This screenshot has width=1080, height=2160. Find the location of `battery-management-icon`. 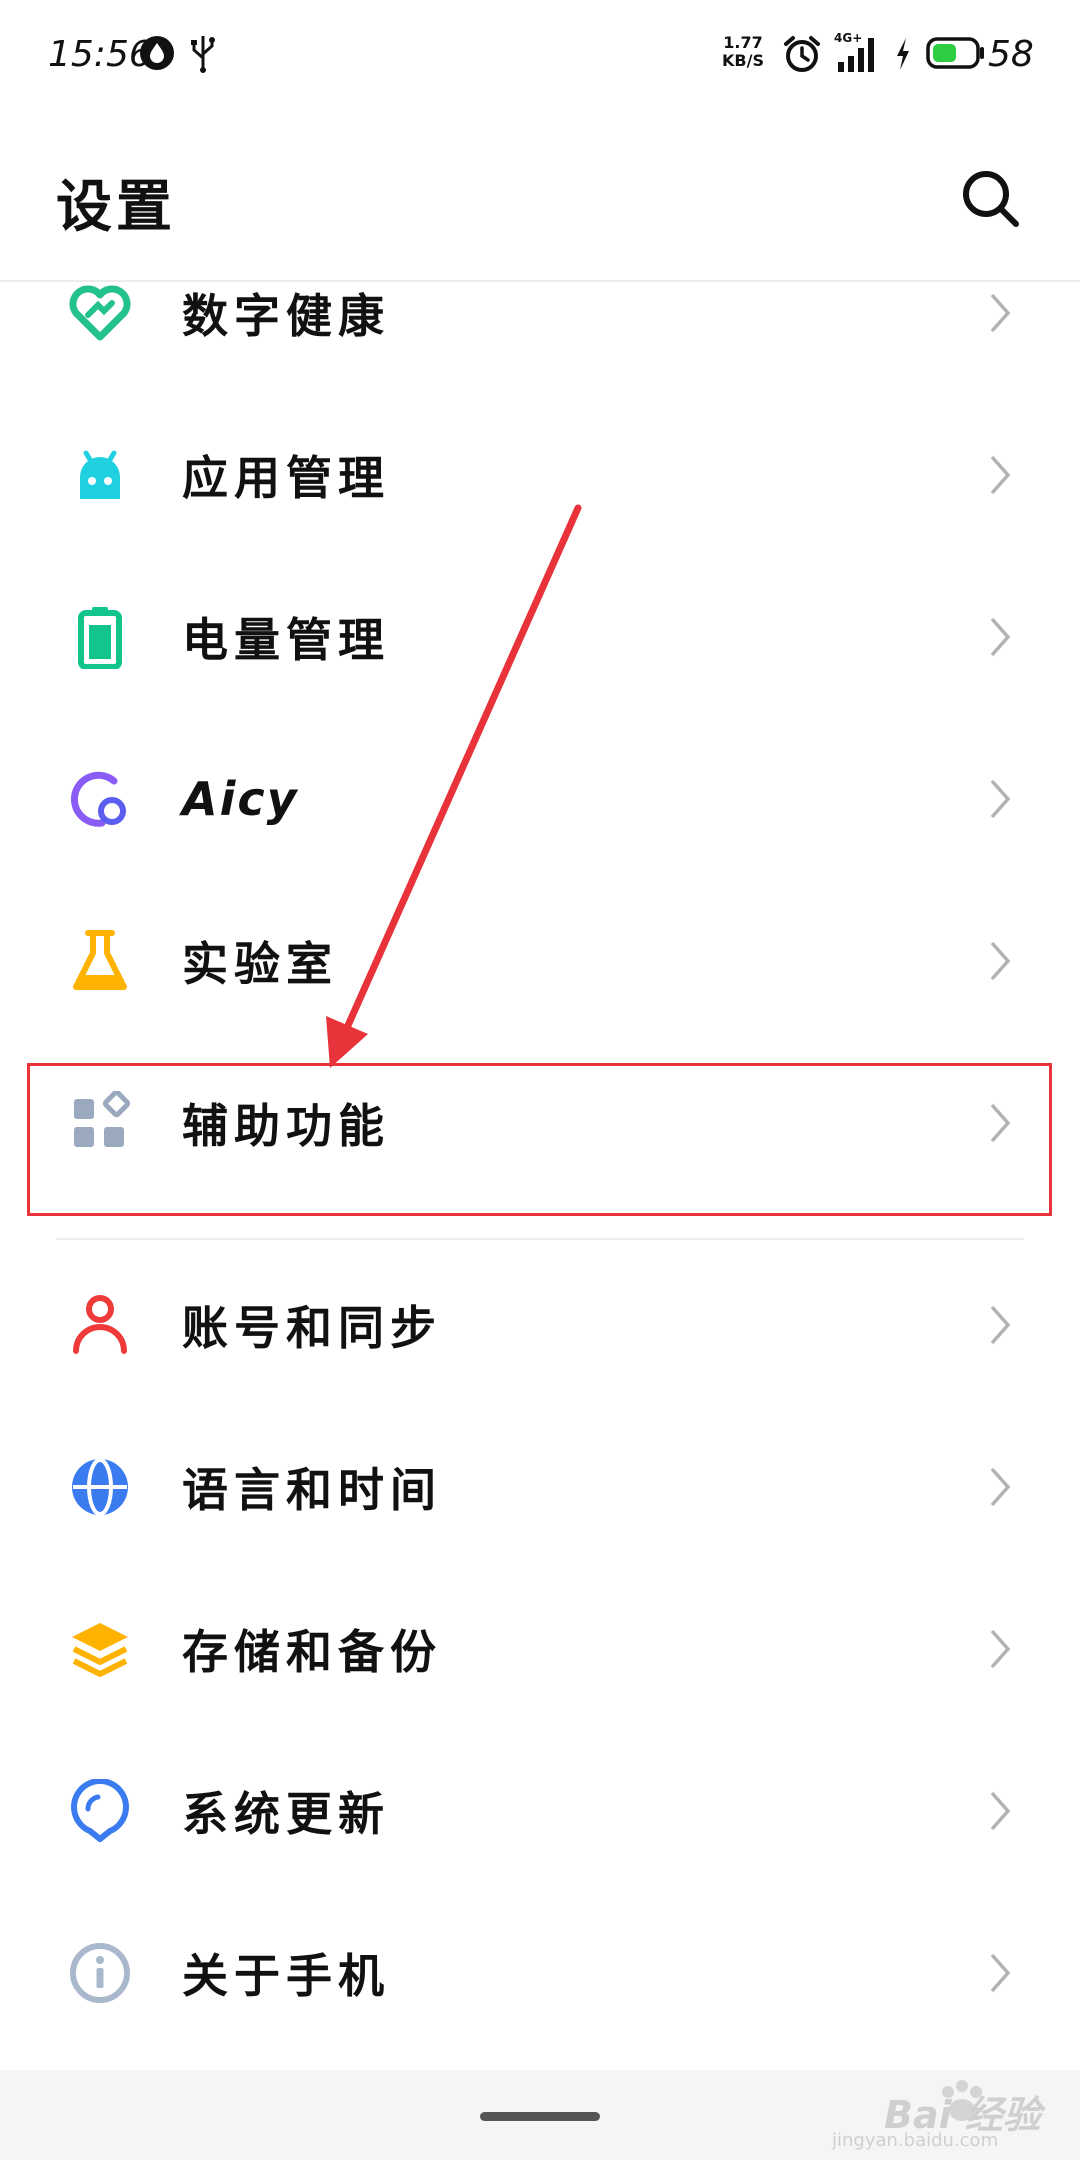

battery-management-icon is located at coordinates (100, 638).